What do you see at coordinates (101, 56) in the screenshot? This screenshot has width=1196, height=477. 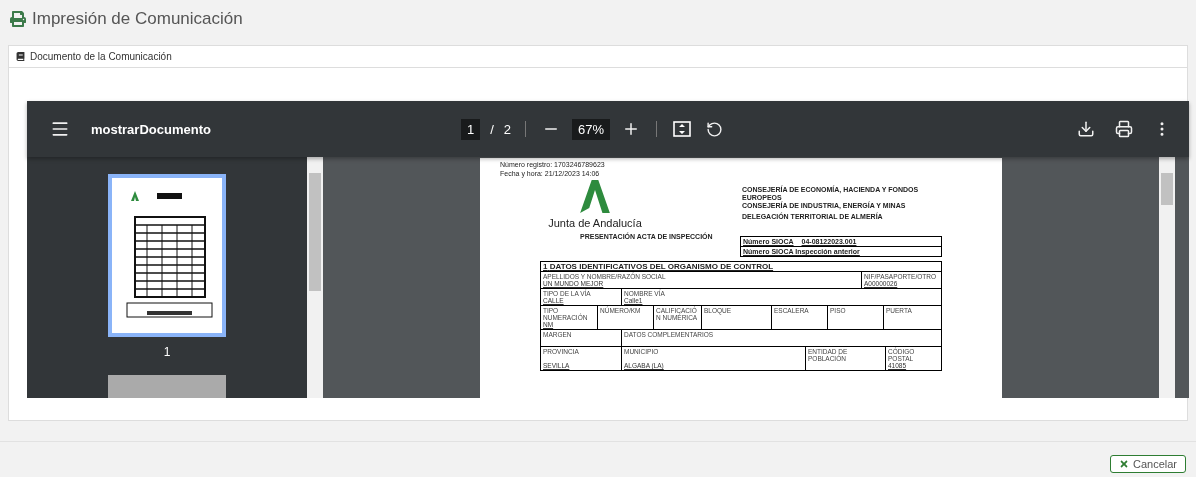 I see `panel-title: Documento de la Comunicación` at bounding box center [101, 56].